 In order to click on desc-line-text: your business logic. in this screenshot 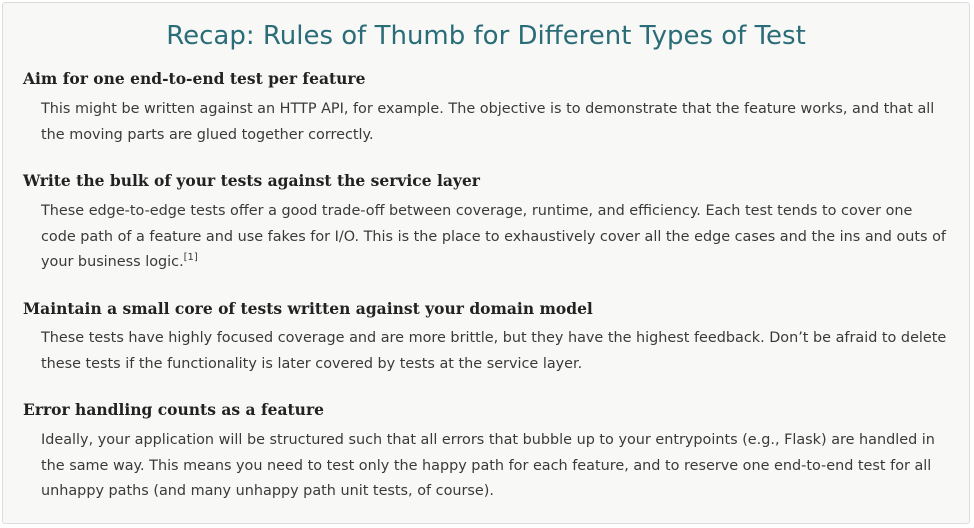, I will do `click(112, 262)`.